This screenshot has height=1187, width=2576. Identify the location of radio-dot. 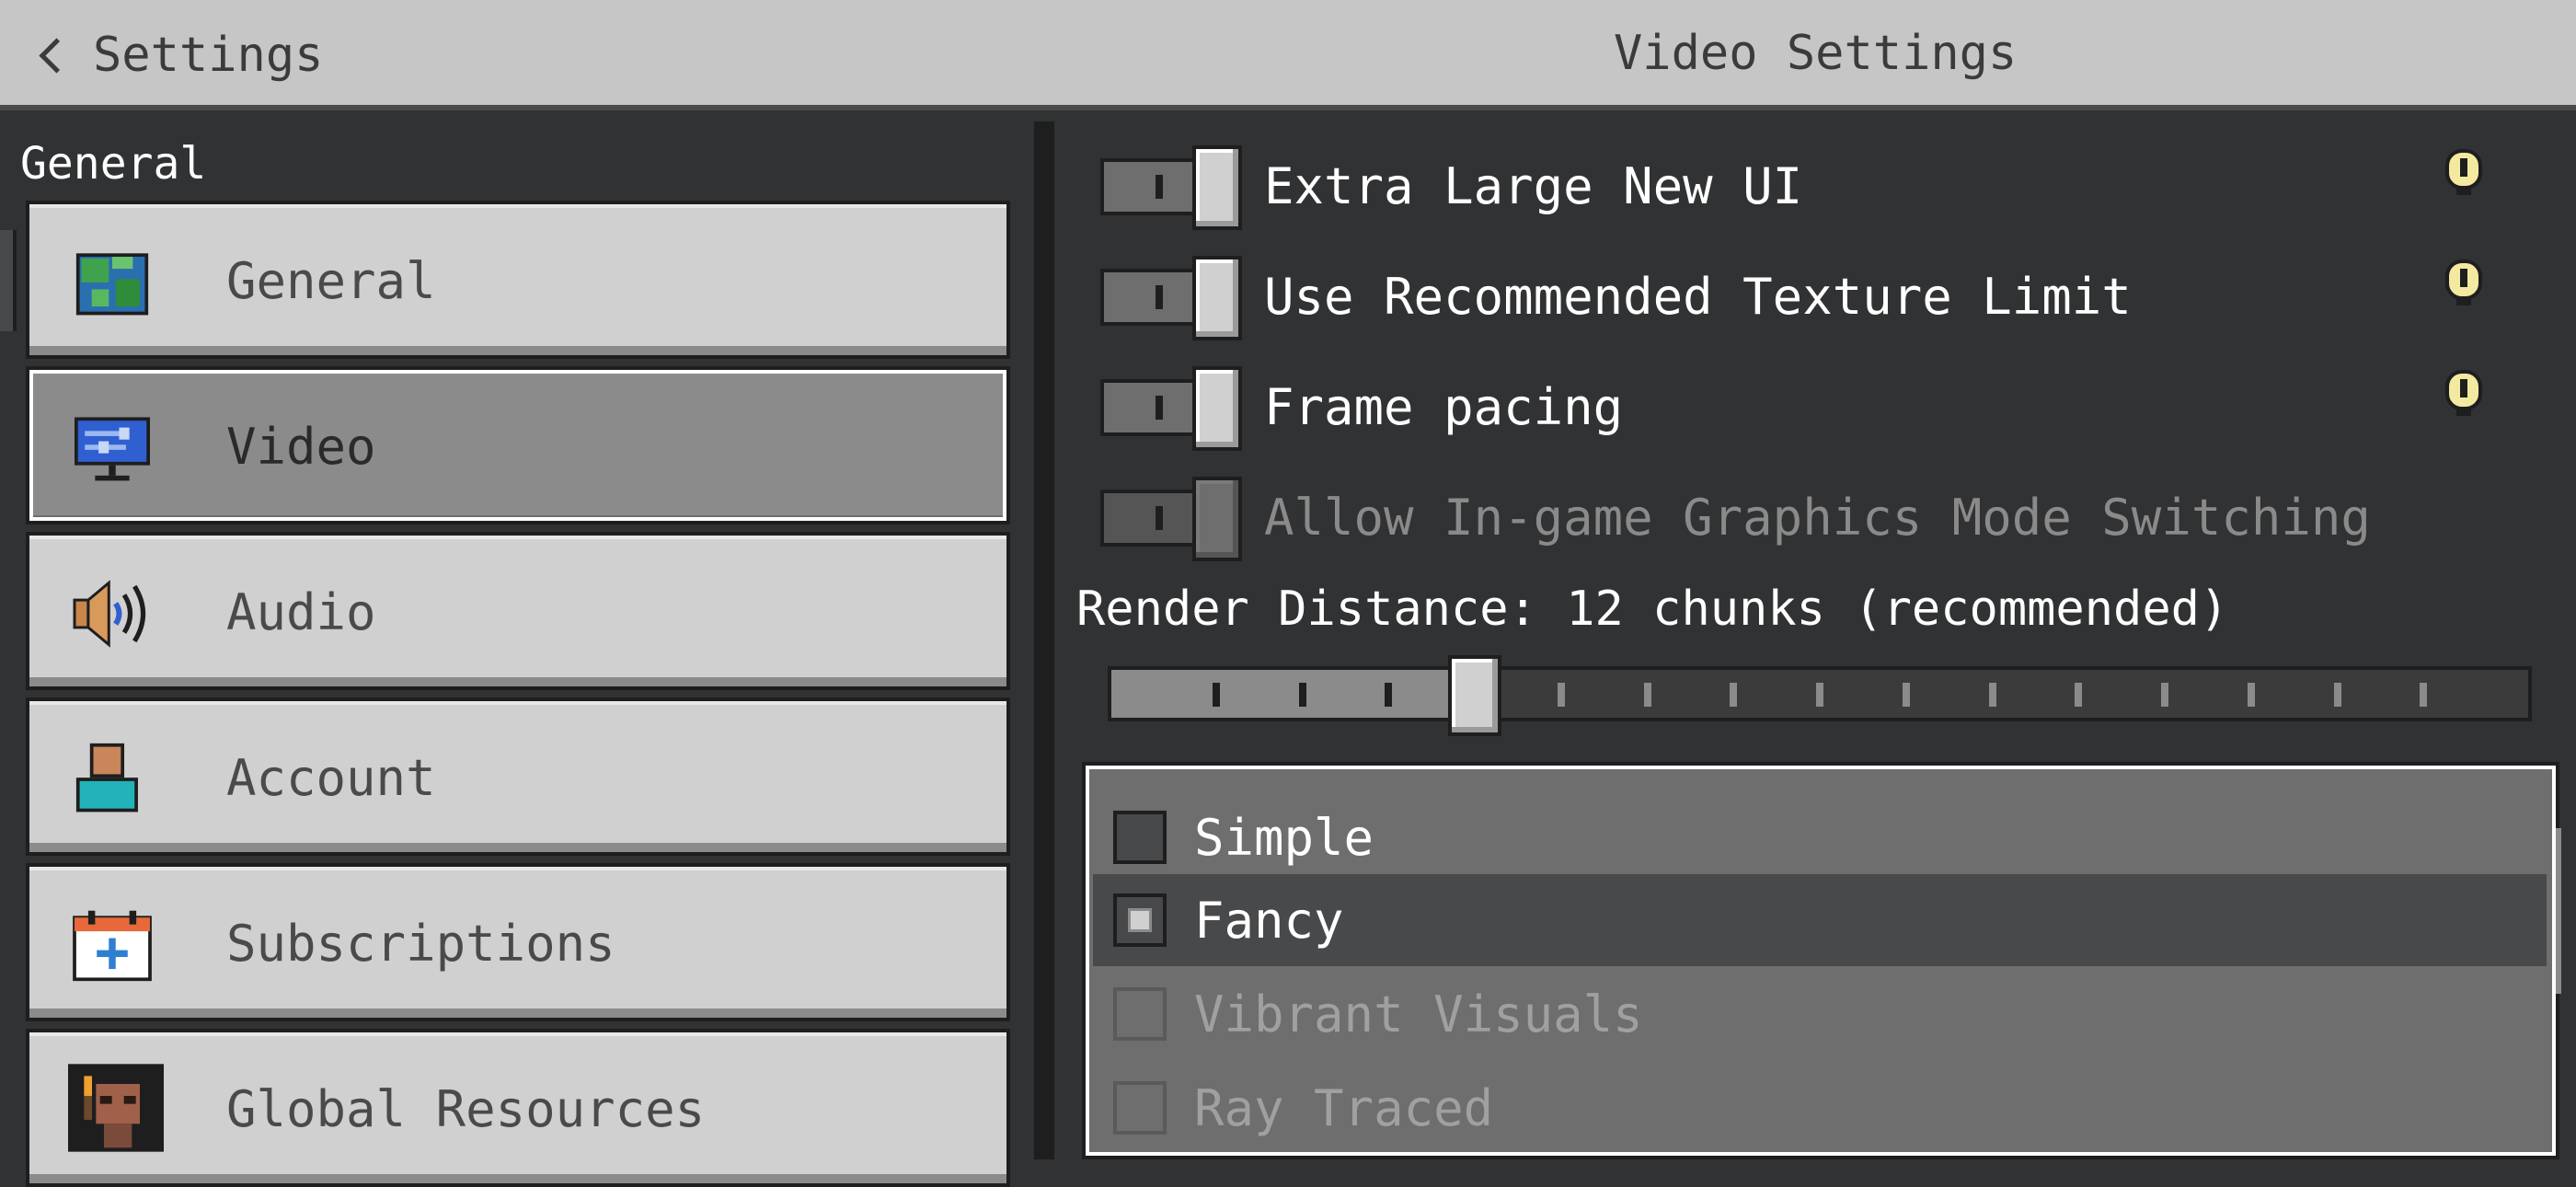
(1140, 920).